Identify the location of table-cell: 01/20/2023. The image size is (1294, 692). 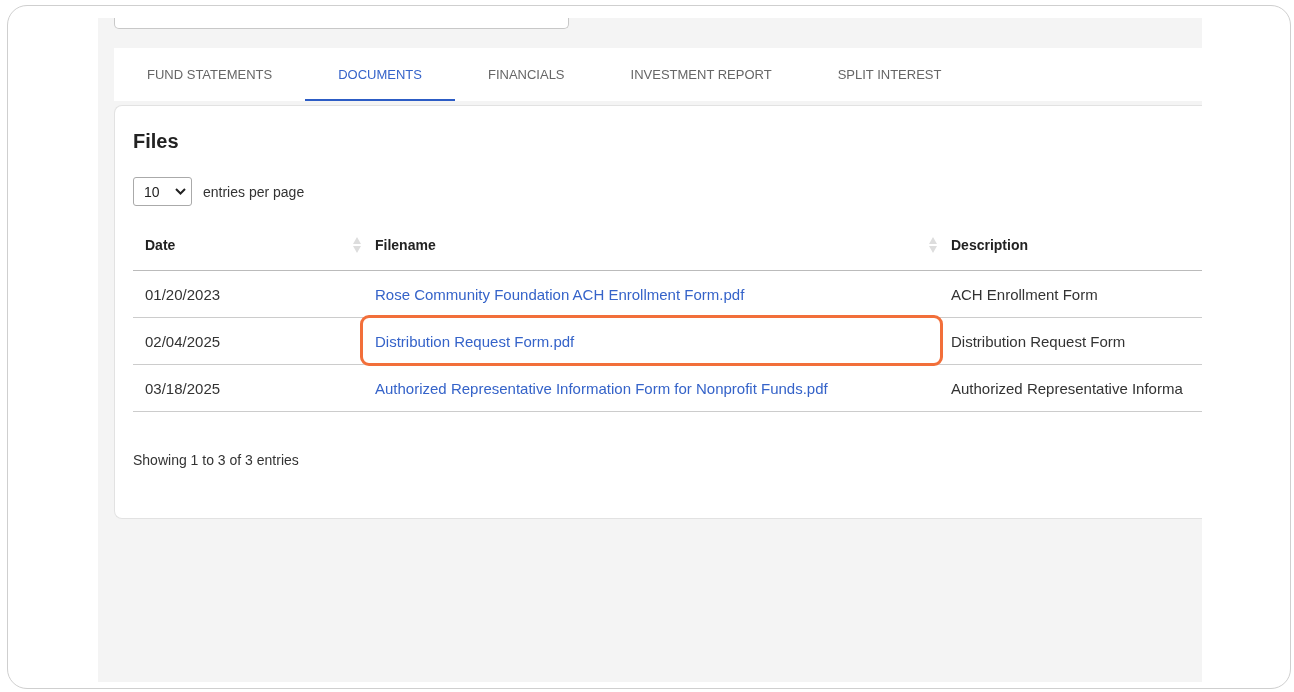
(183, 294).